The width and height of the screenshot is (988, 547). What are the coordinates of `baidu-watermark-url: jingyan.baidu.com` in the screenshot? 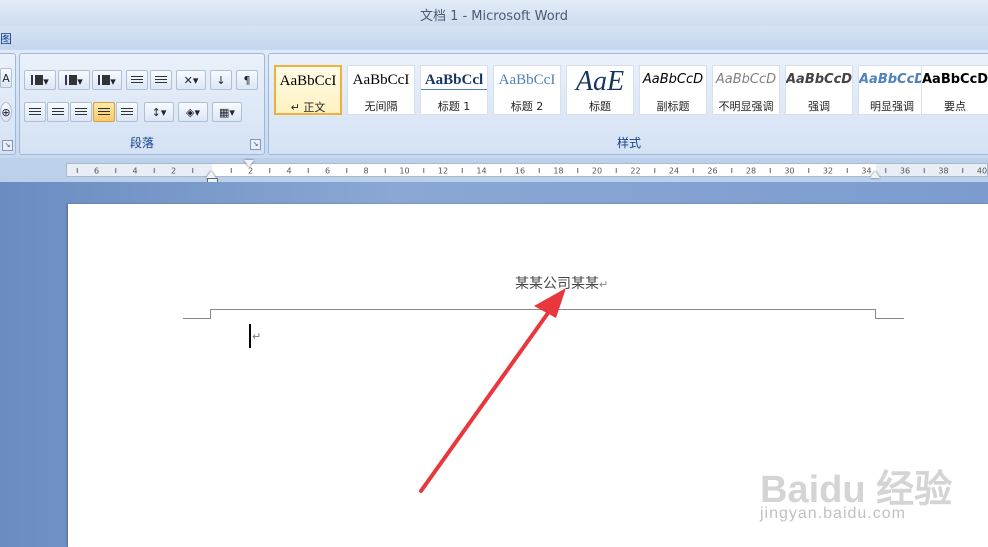 It's located at (833, 513).